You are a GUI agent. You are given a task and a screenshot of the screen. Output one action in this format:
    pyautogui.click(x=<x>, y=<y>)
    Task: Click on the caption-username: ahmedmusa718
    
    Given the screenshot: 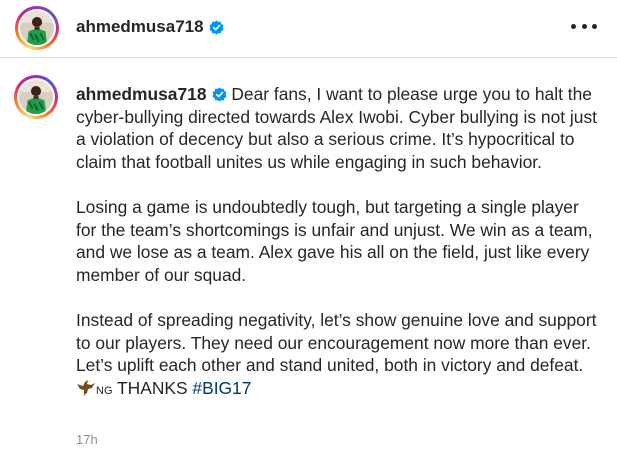 What is the action you would take?
    pyautogui.click(x=141, y=94)
    